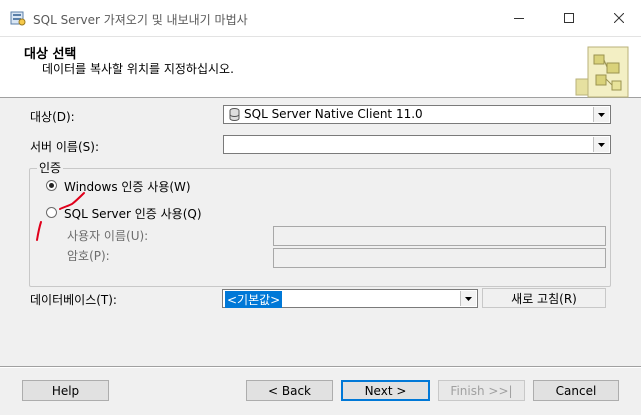 The image size is (641, 415). I want to click on database-icon, so click(234, 114).